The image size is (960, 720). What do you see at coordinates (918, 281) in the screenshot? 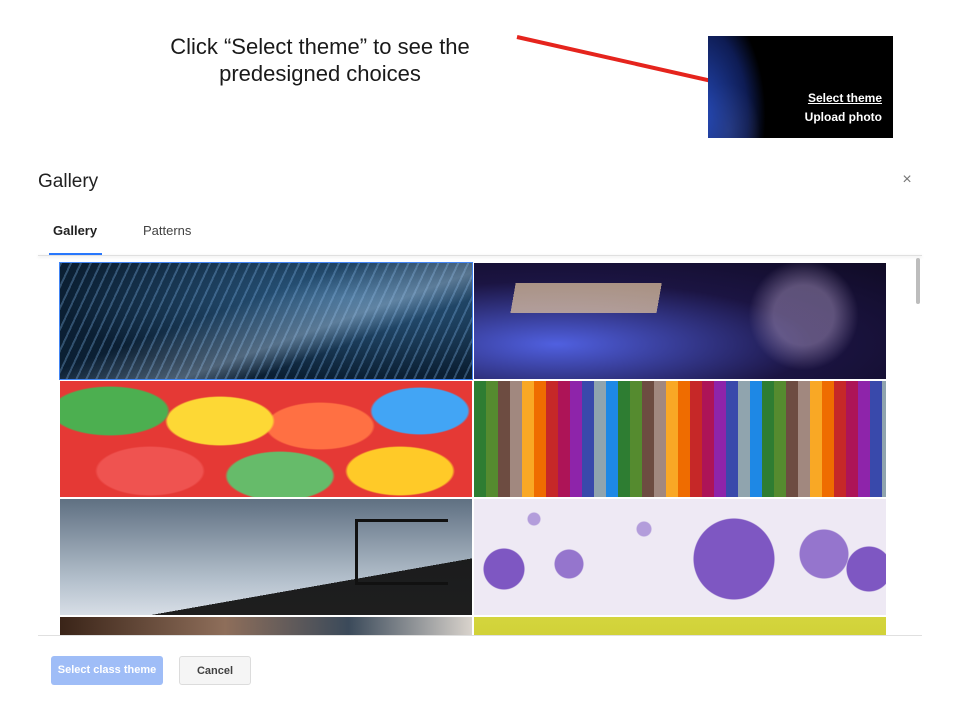
I see `scrollbar-thumb` at bounding box center [918, 281].